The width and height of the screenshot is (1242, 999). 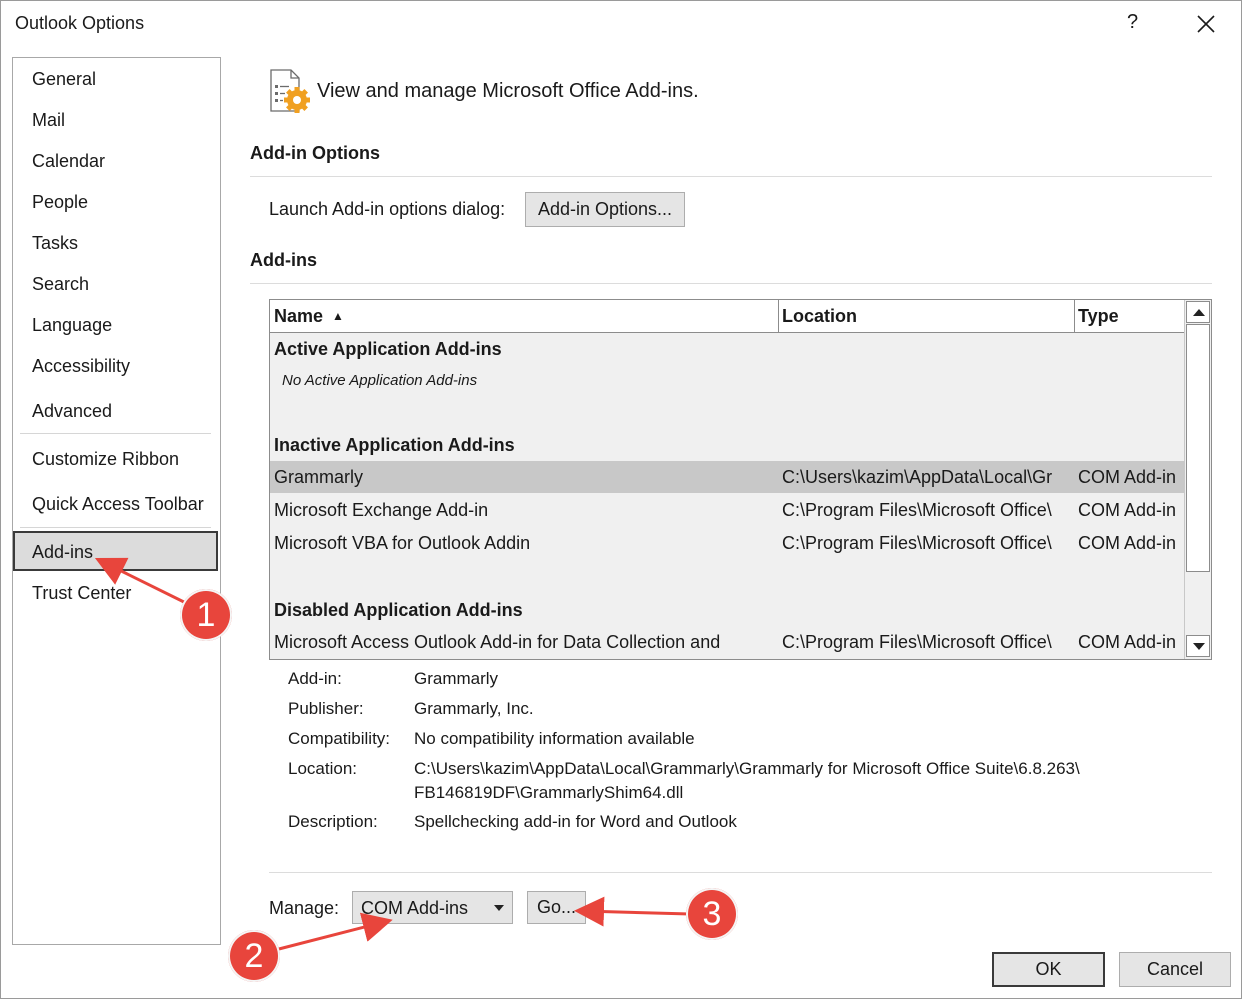 I want to click on sort-ascending-icon: ▲, so click(x=338, y=316).